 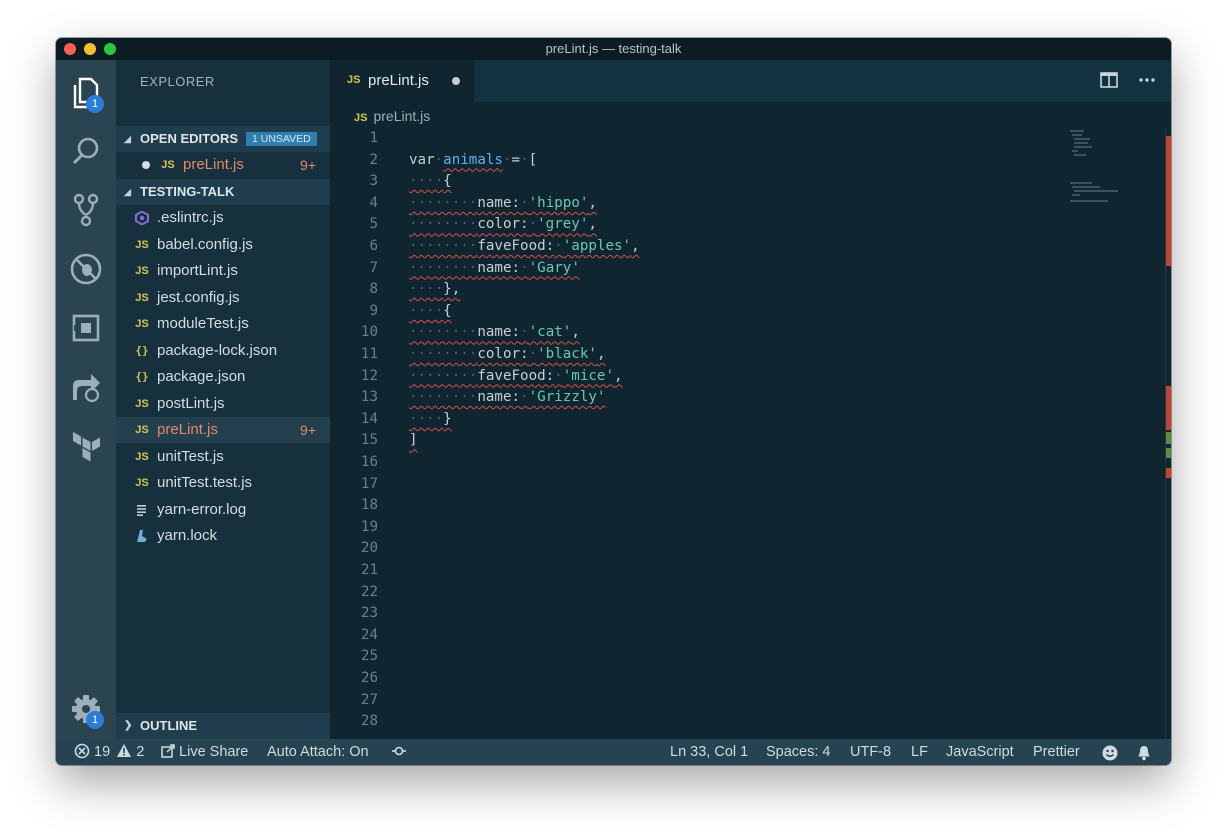 I want to click on problems-indicator: 19 2, so click(x=109, y=752).